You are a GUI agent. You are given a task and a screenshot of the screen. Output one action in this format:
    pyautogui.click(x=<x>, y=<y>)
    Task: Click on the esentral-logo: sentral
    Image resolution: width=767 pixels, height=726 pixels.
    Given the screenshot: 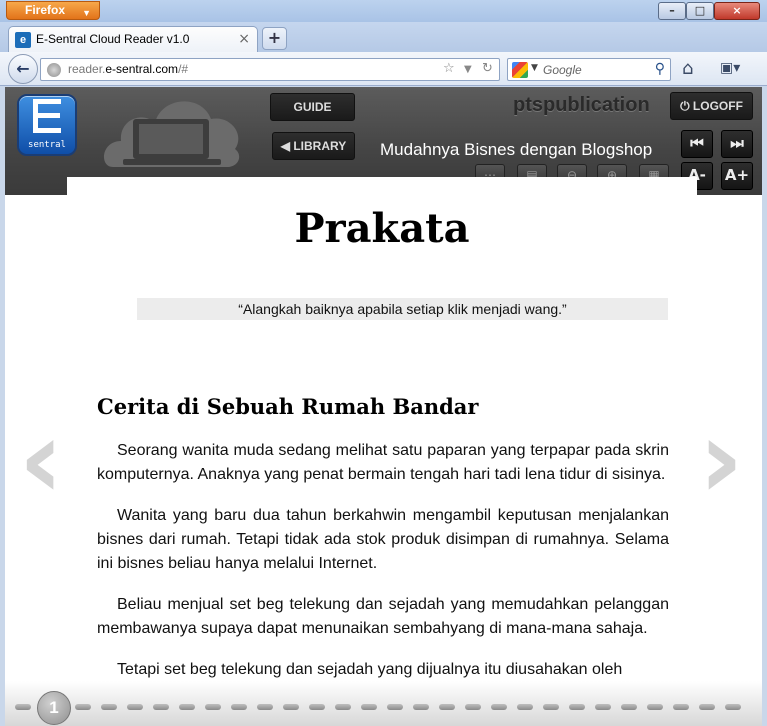 What is the action you would take?
    pyautogui.click(x=47, y=125)
    